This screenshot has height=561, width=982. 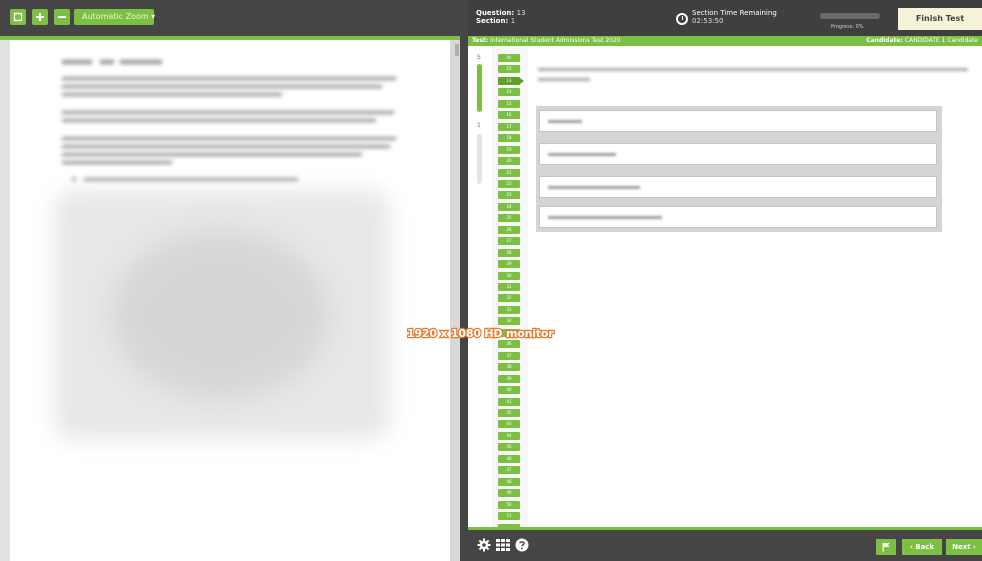 I want to click on bottom-toolbar: ‹ Back Next ›, so click(x=725, y=545).